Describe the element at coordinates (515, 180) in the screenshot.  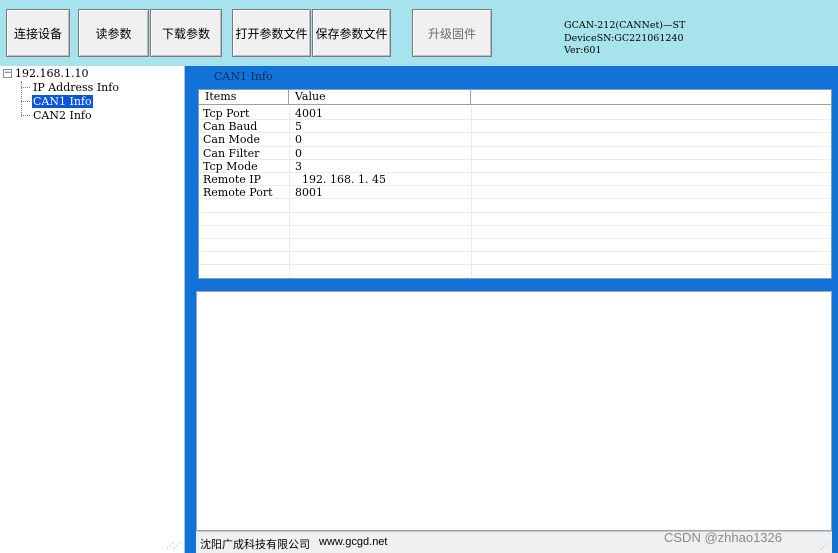
I see `table-row: Remote IP 192. 168. 1. 45` at that location.